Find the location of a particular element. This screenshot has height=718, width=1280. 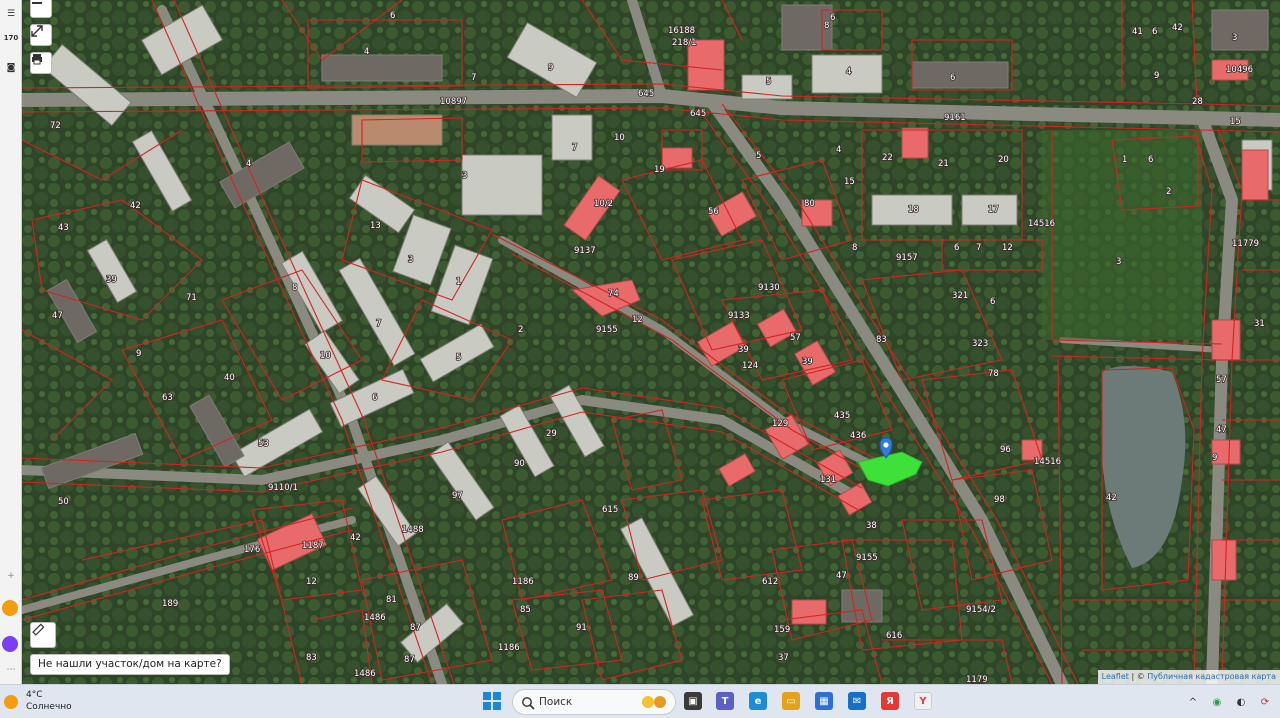

cadastre-link: Публичная кадастровая карта is located at coordinates (1211, 676).